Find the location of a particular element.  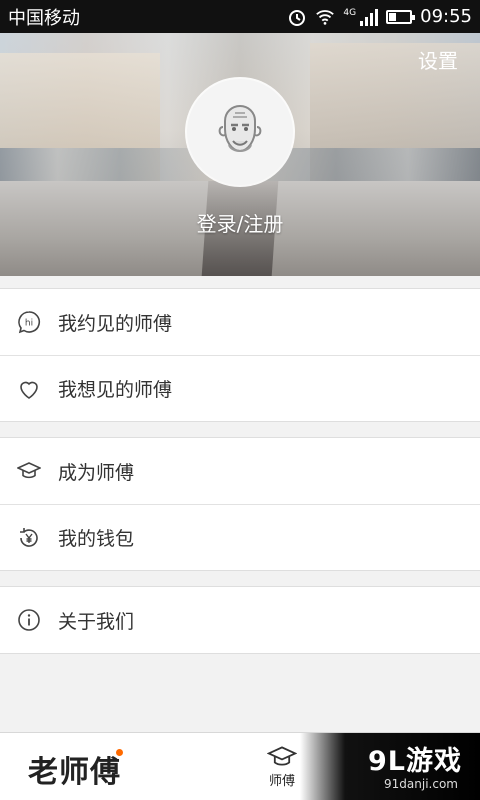

tab-masters: 师傅 is located at coordinates (282, 767).